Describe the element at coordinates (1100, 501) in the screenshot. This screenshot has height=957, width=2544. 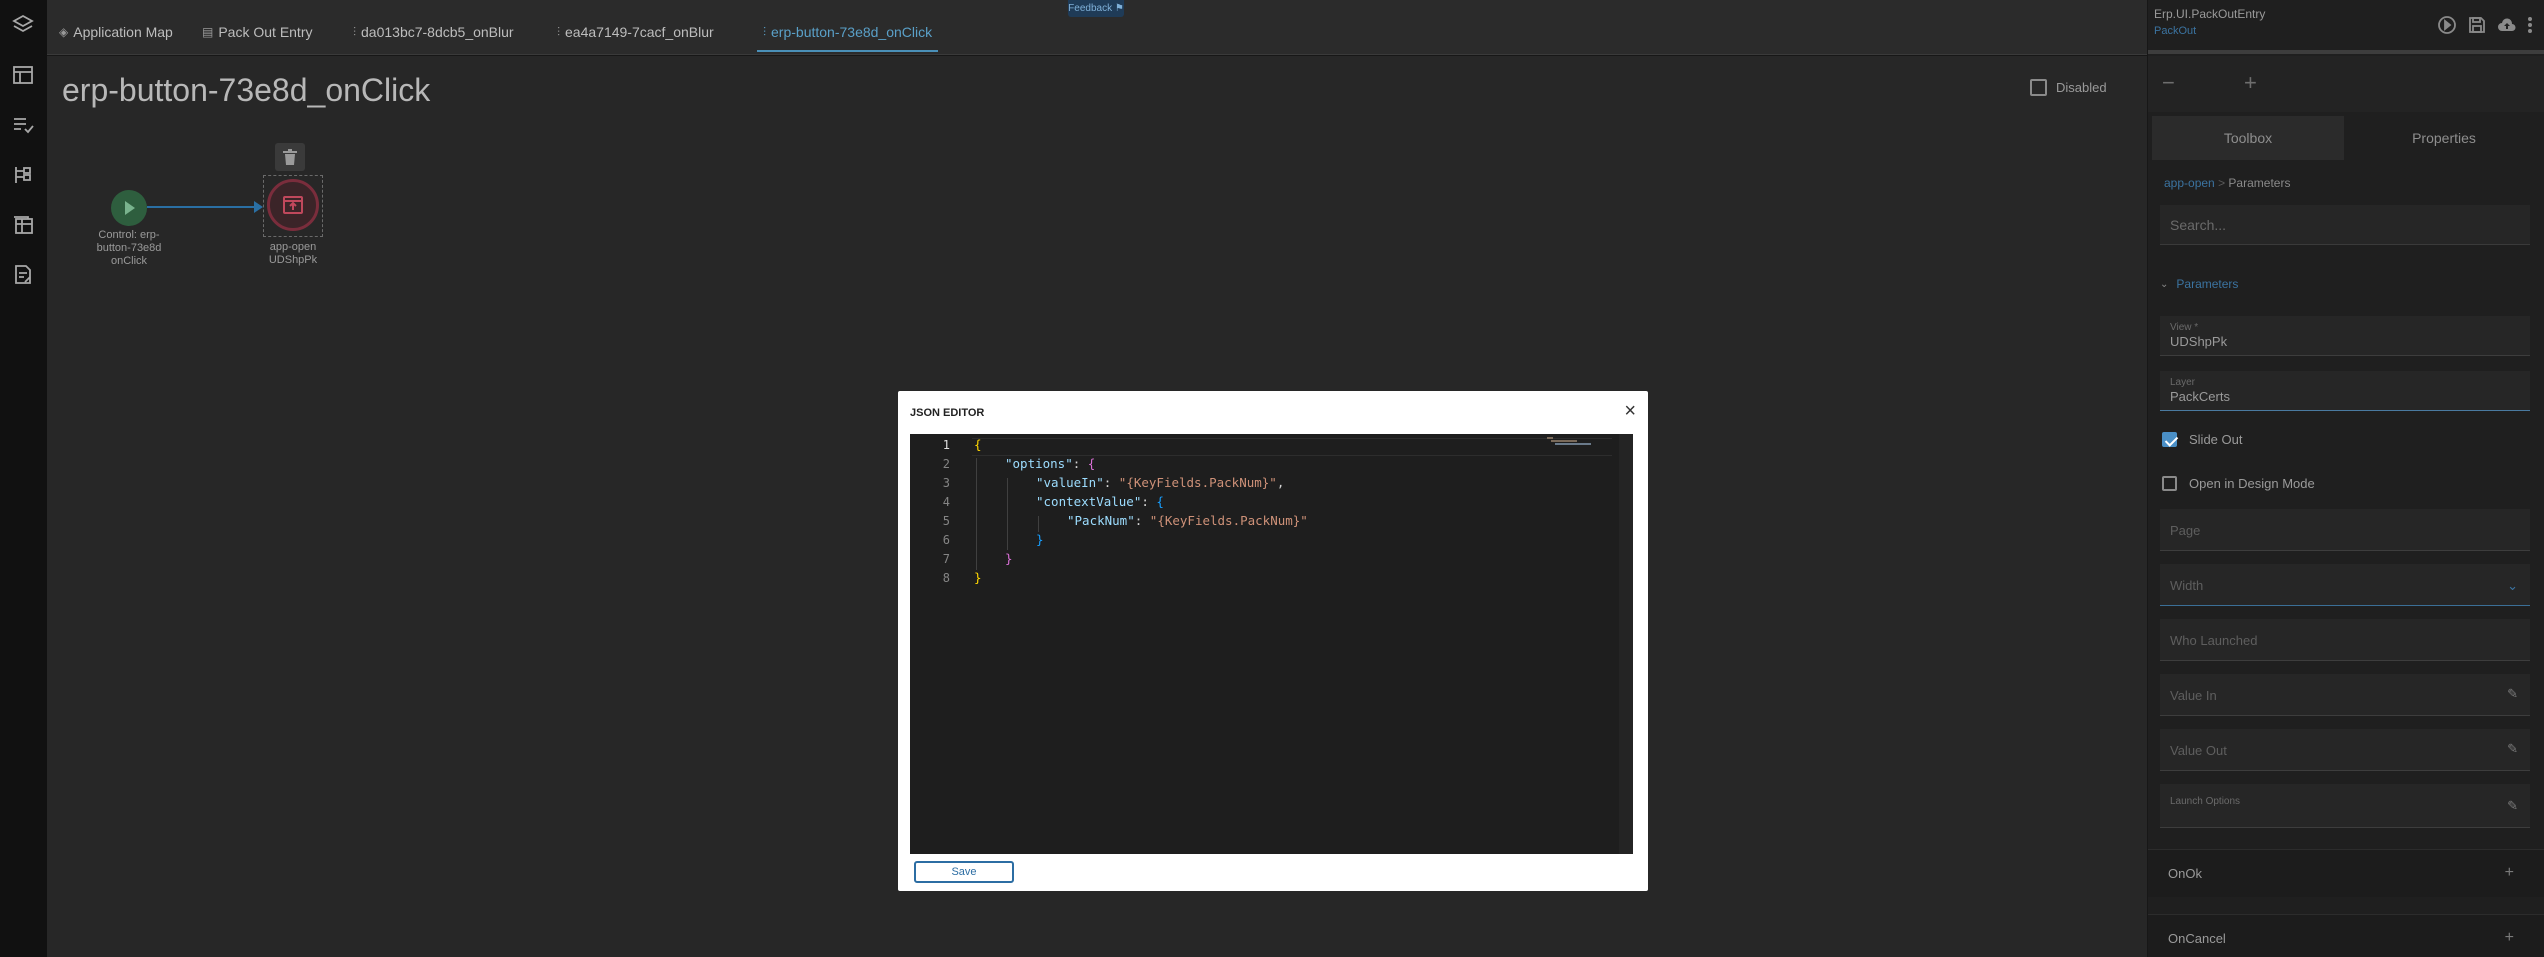
I see `code-line-4: "contextValue": {` at that location.